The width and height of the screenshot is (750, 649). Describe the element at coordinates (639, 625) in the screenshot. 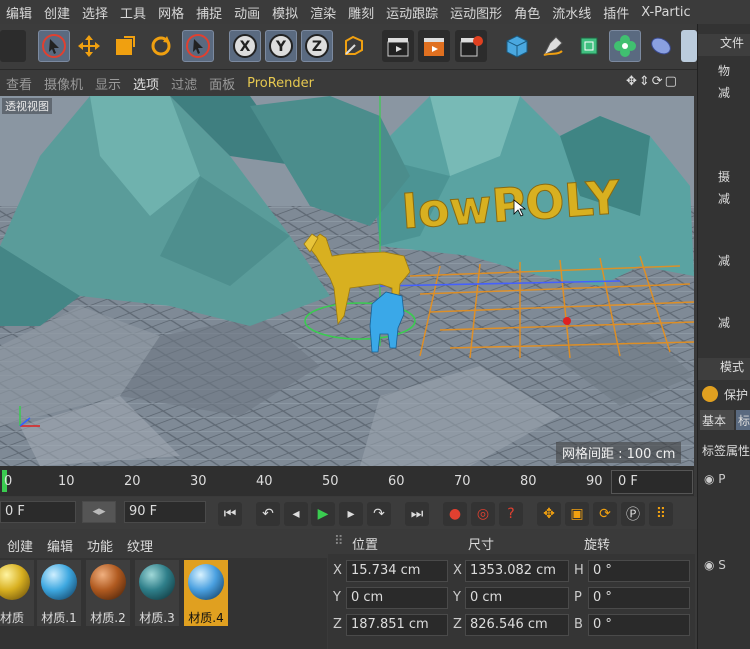

I see `rot-b-field: 0 °` at that location.